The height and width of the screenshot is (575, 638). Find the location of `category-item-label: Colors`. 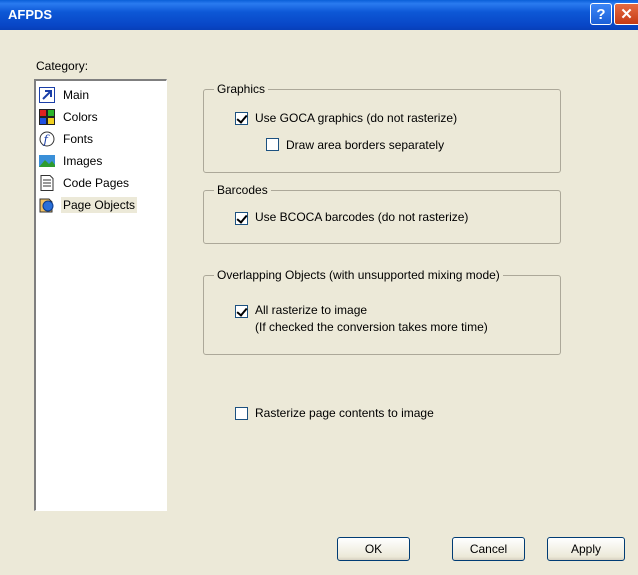

category-item-label: Colors is located at coordinates (80, 116).